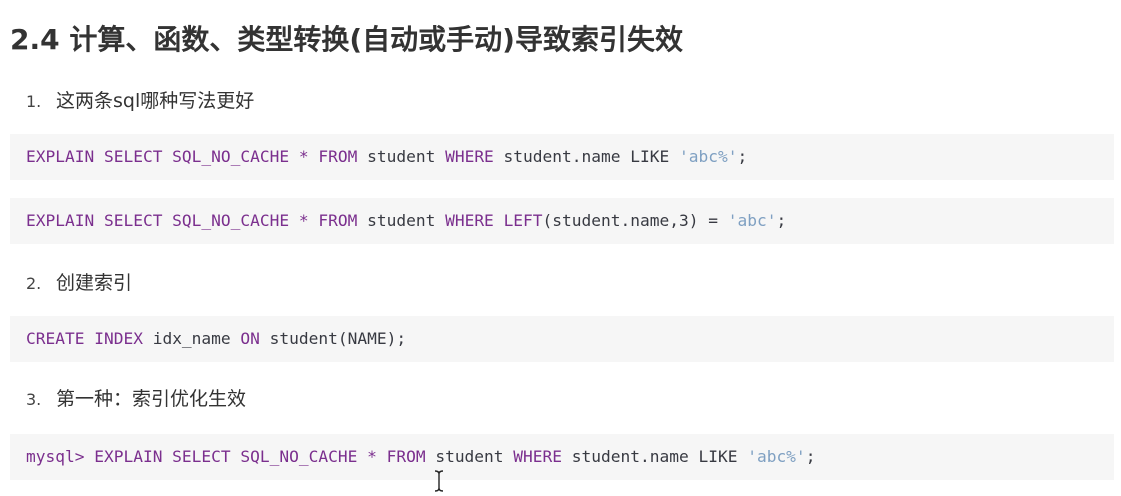 Image resolution: width=1121 pixels, height=496 pixels. I want to click on code-keyword: CREATE INDEX, so click(84, 338).